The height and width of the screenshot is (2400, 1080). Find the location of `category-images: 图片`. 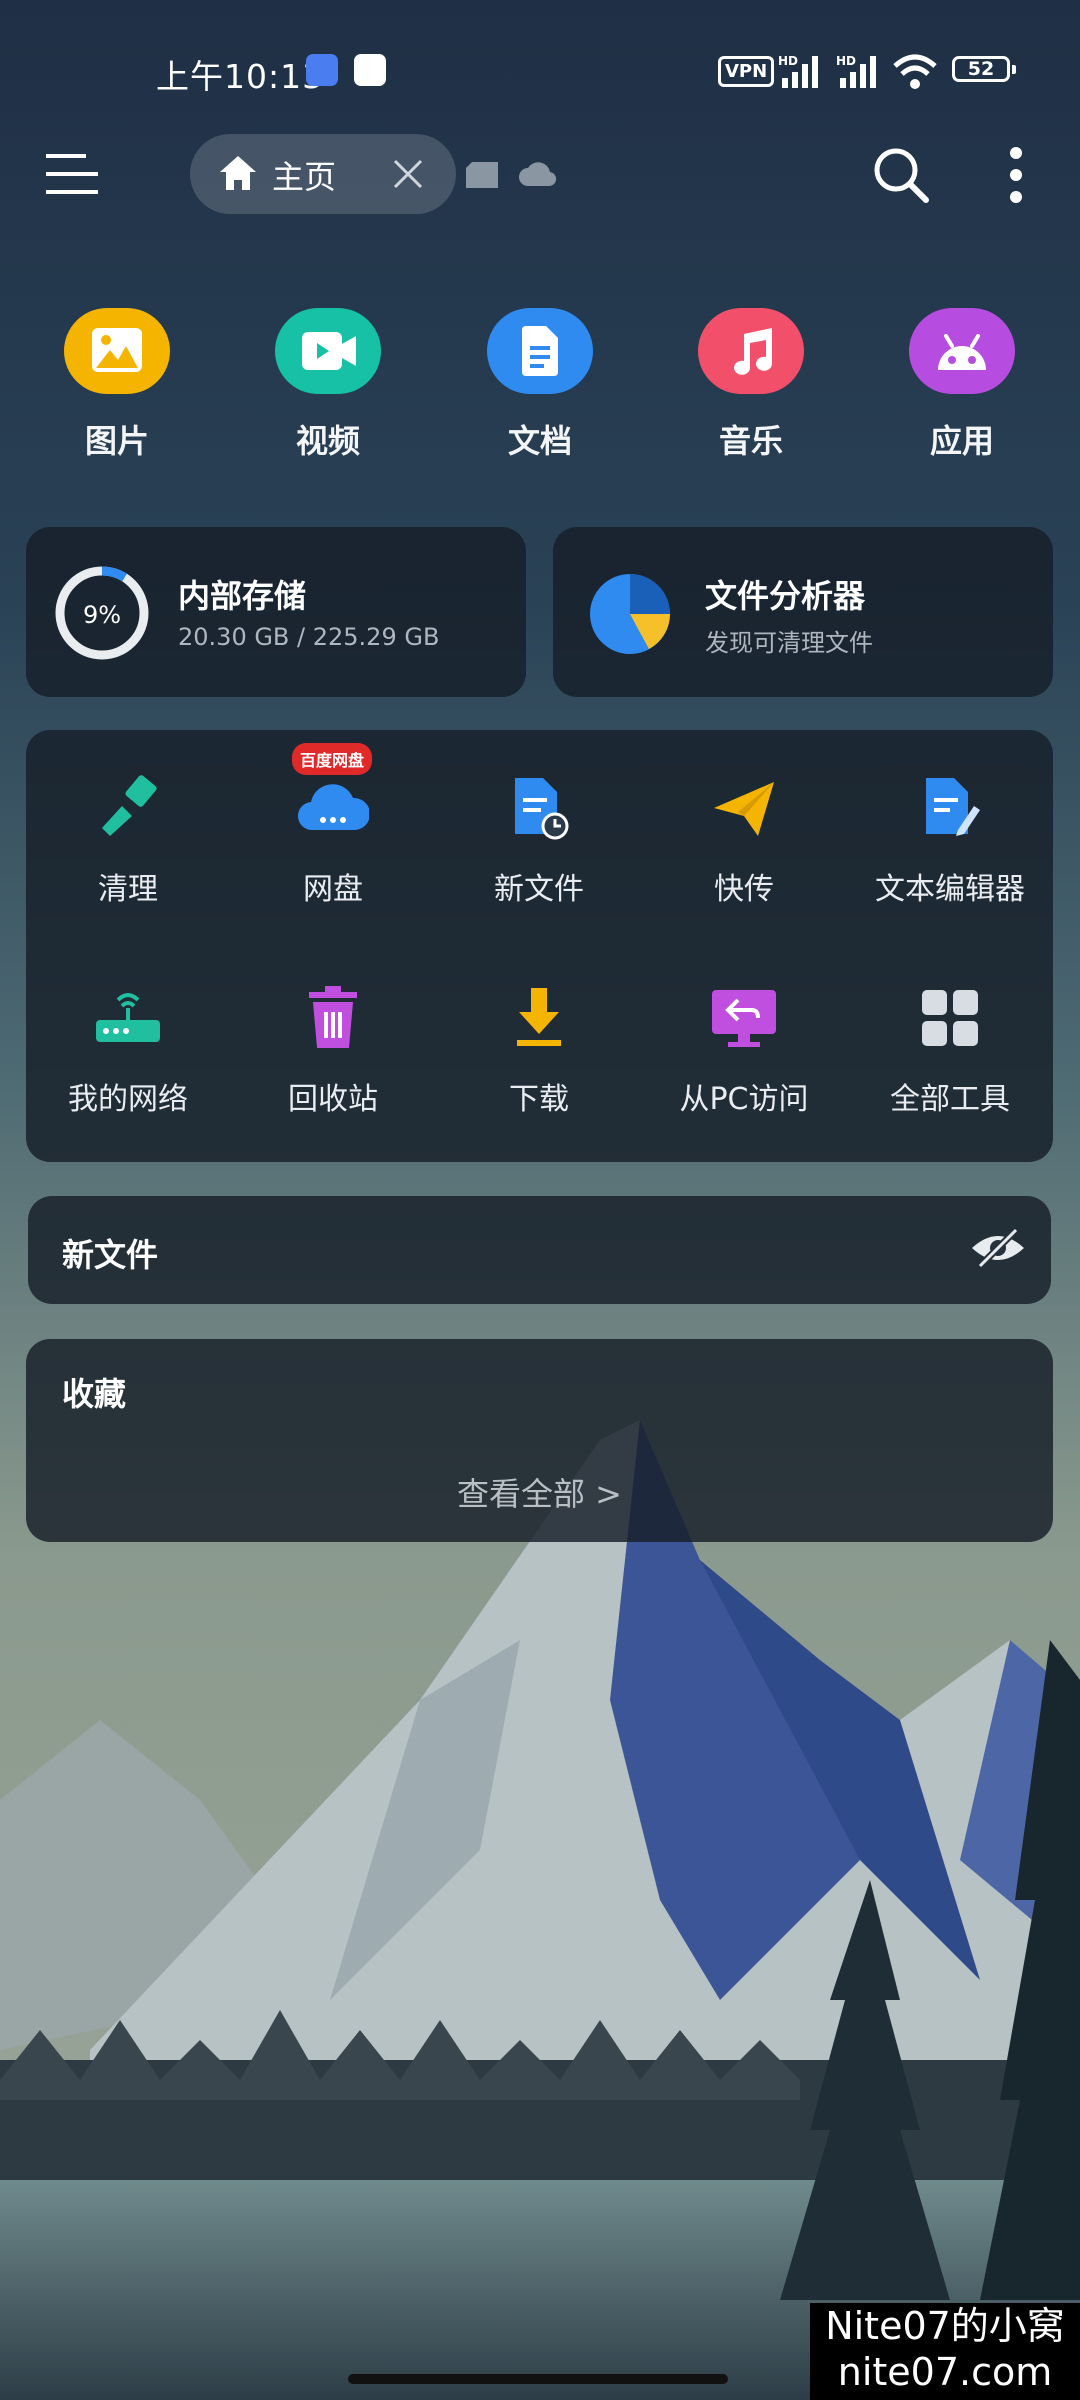

category-images: 图片 is located at coordinates (117, 385).